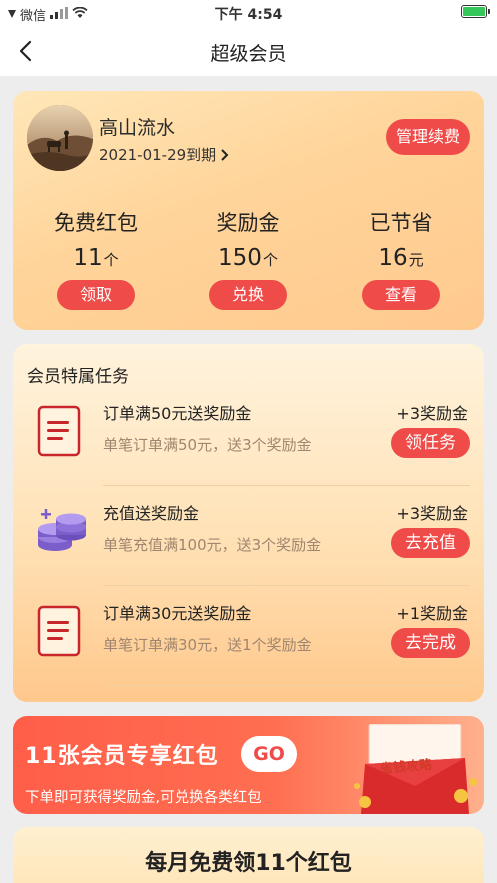  I want to click on task-desc: 单笔订单满30元，送1个奖励金, so click(207, 645).